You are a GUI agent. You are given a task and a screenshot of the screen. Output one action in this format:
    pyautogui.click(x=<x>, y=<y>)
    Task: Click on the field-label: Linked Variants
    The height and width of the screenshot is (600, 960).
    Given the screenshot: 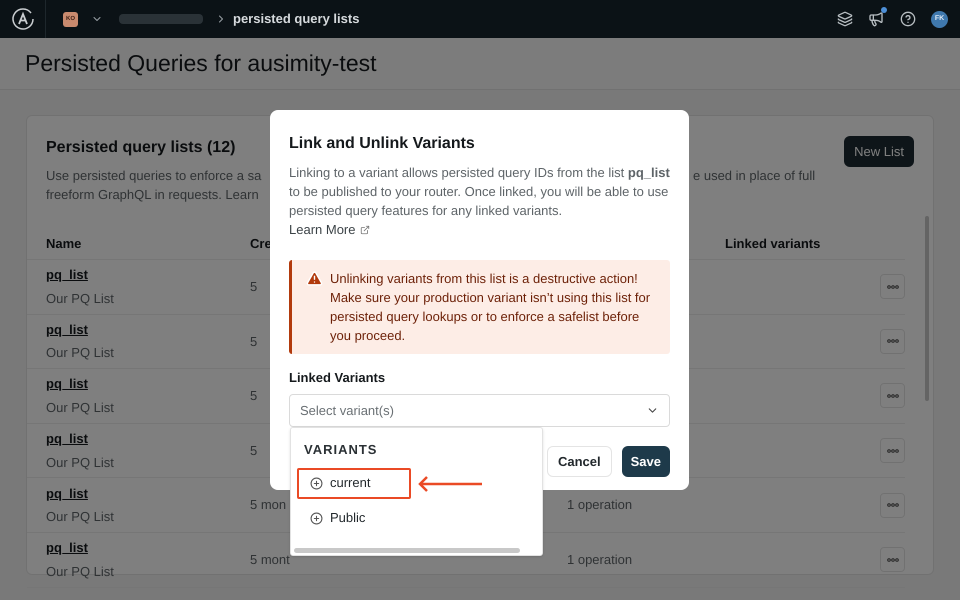 What is the action you would take?
    pyautogui.click(x=337, y=377)
    